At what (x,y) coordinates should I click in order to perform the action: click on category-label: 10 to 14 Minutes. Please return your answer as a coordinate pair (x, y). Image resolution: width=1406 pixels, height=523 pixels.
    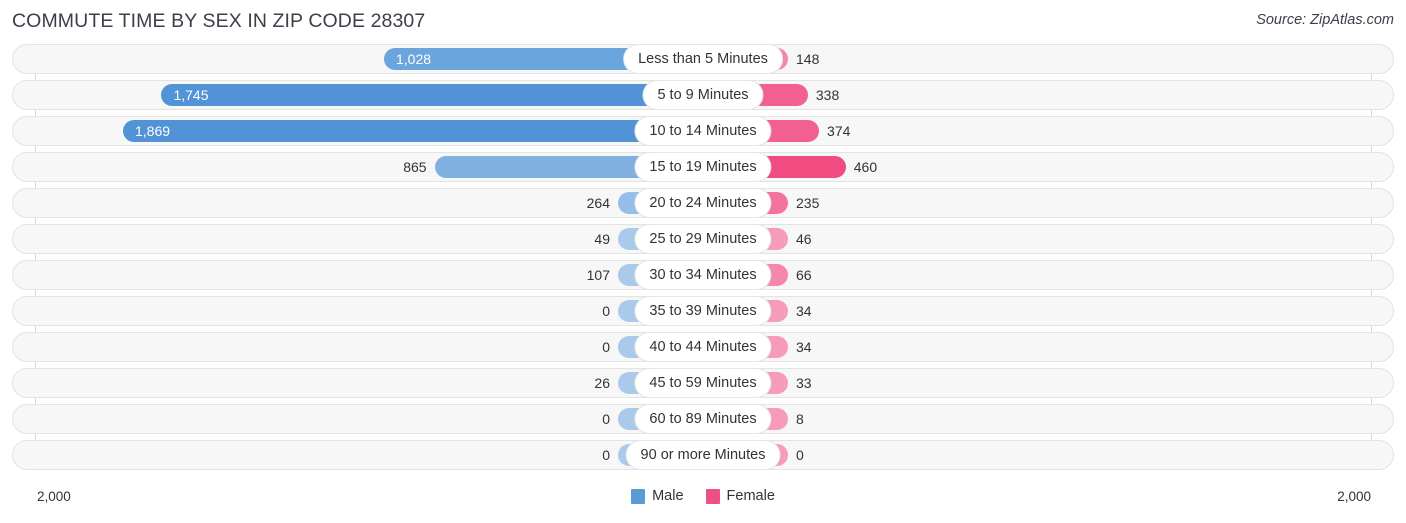
    Looking at the image, I should click on (703, 131).